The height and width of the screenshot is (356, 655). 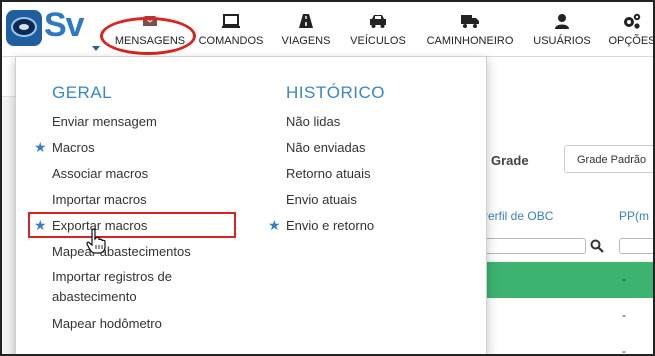 I want to click on section-title-geral: GERAL, so click(x=82, y=92).